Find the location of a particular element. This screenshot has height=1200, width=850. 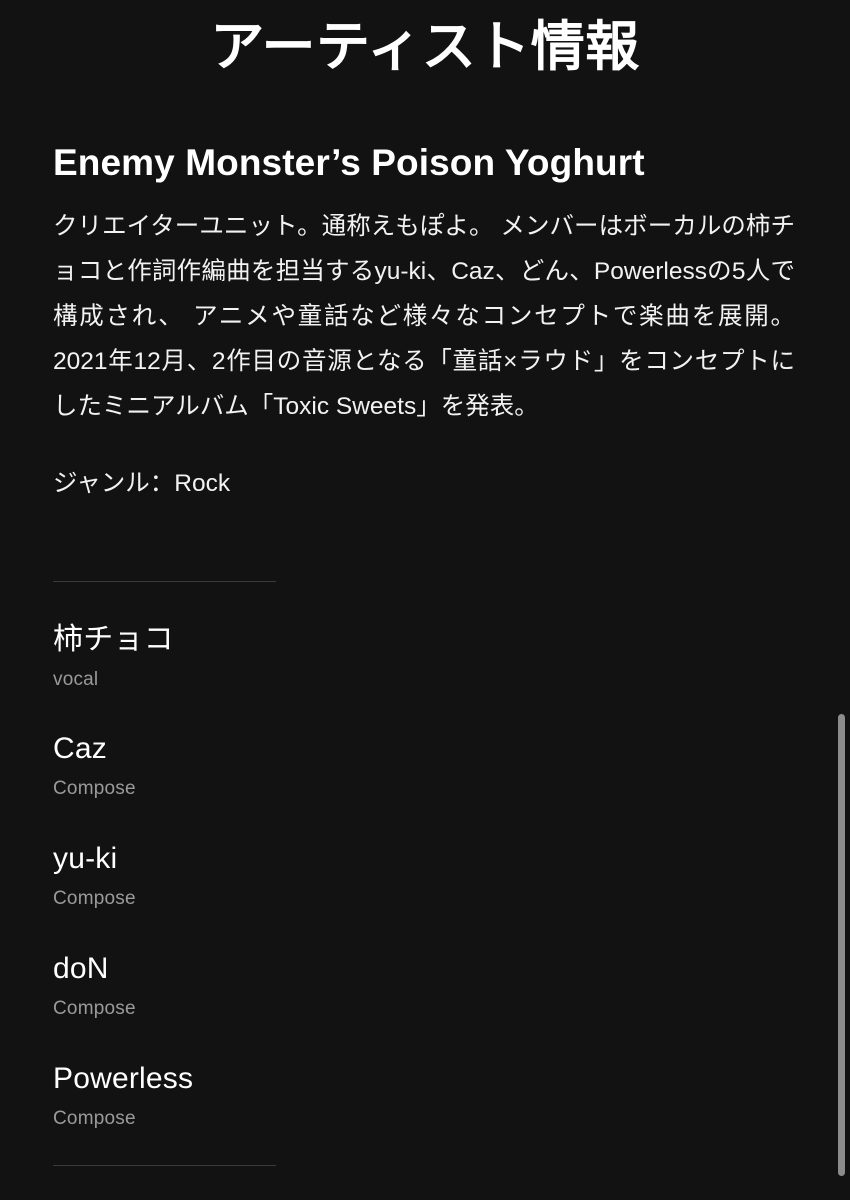

artist-name-heading: Enemy Monster’s Poison Yoghurt is located at coordinates (349, 163).